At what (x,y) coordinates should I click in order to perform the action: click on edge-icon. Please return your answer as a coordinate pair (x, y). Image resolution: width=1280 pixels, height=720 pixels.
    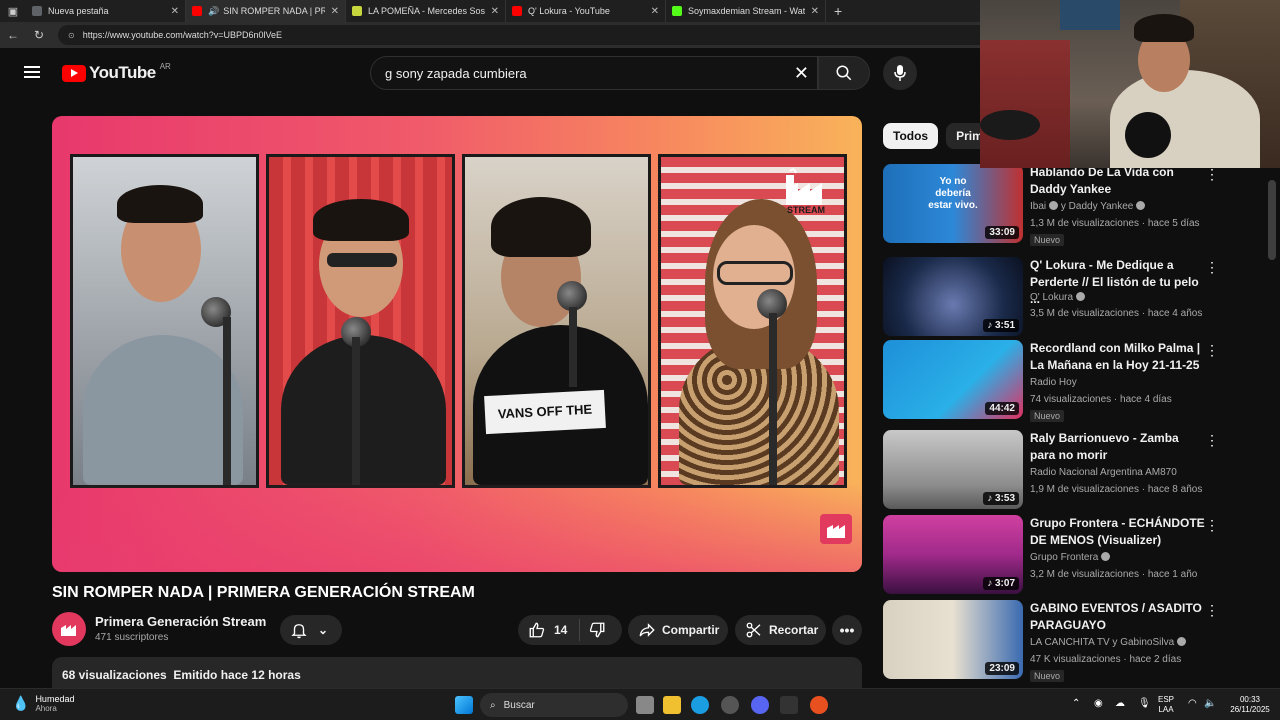
    Looking at the image, I should click on (700, 705).